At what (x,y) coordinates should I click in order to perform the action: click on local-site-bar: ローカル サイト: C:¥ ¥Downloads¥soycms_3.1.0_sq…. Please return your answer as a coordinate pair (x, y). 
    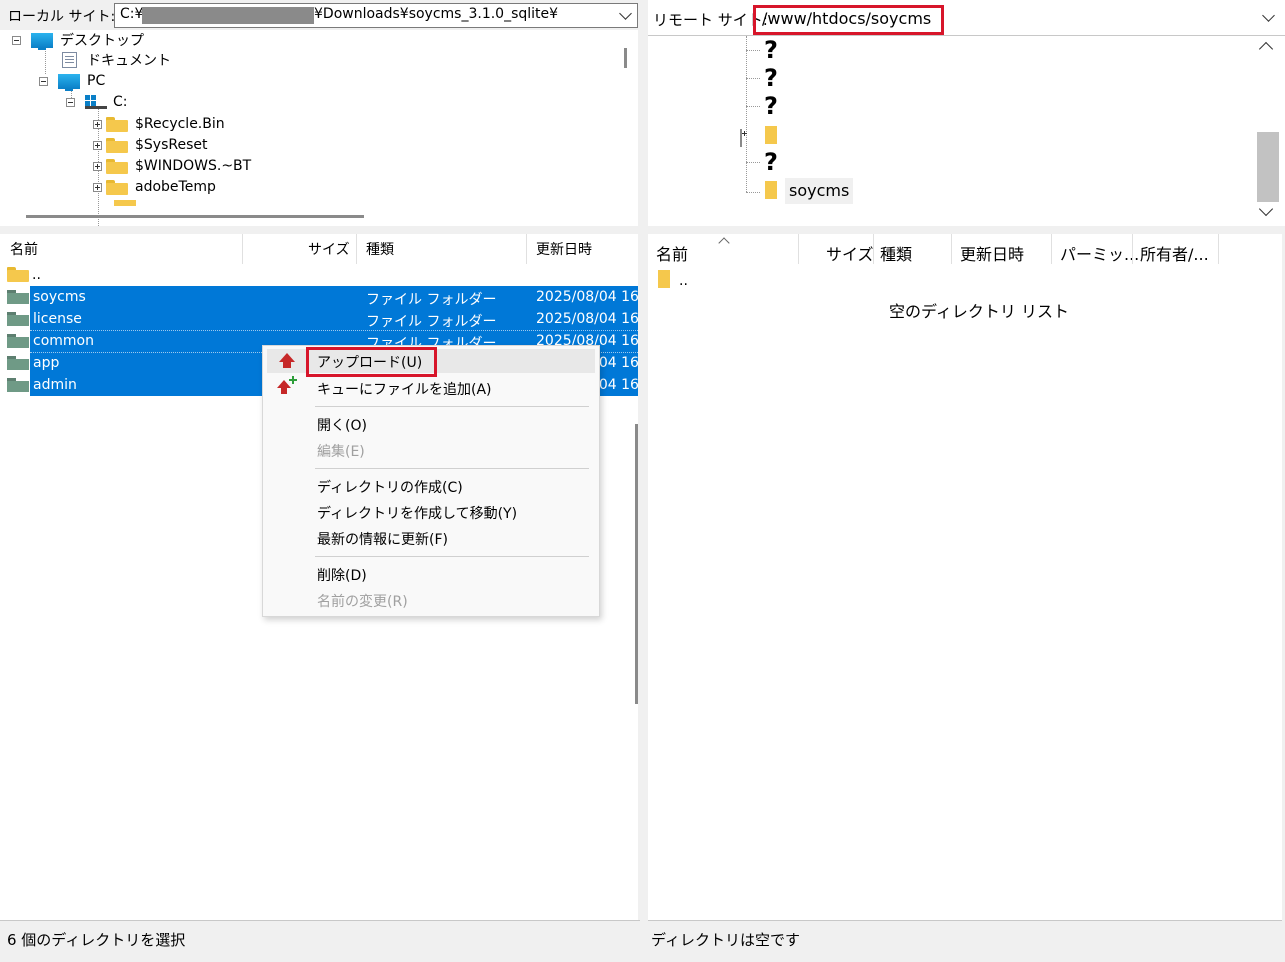
    Looking at the image, I should click on (320, 15).